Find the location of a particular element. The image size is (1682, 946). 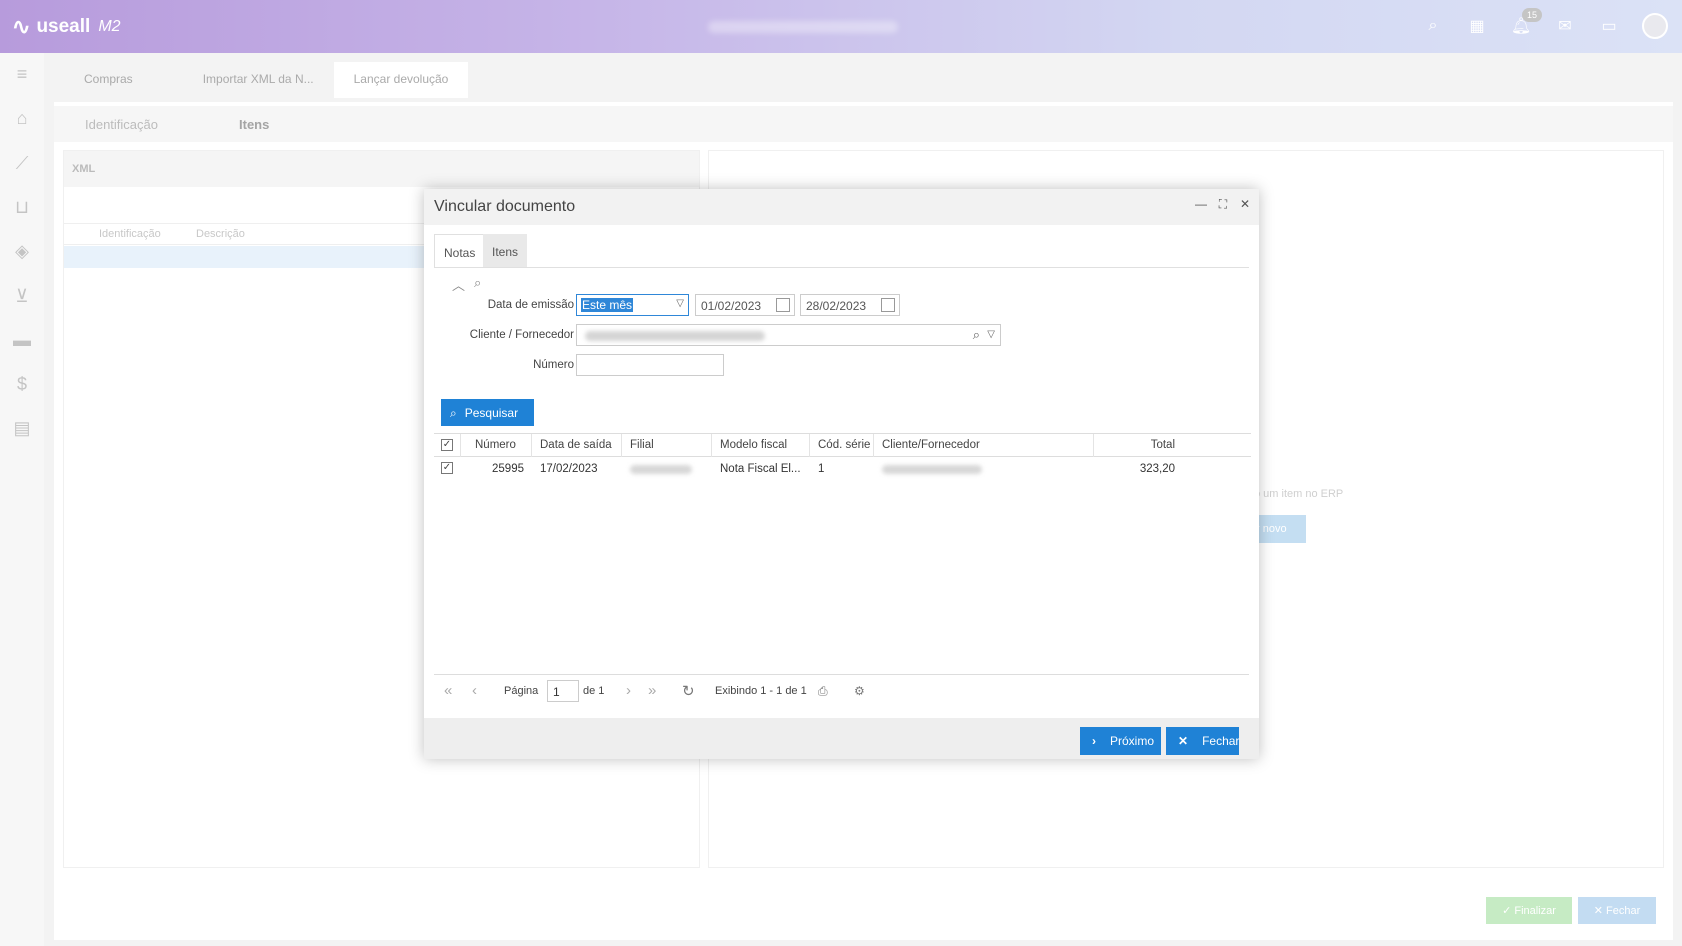

window-controls: — ⛶ ✕ is located at coordinates (1223, 204).